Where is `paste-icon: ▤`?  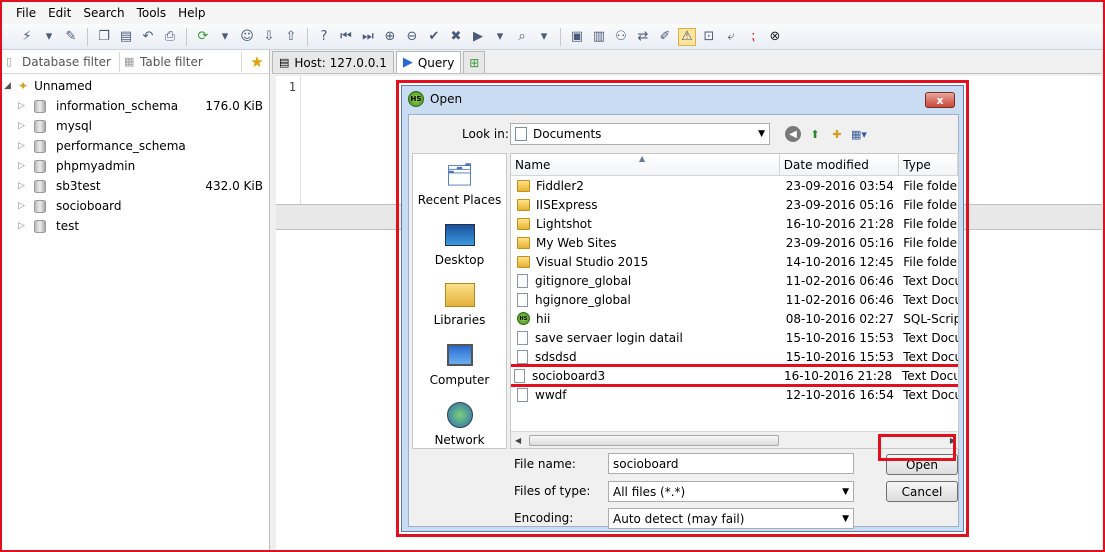 paste-icon: ▤ is located at coordinates (126, 37).